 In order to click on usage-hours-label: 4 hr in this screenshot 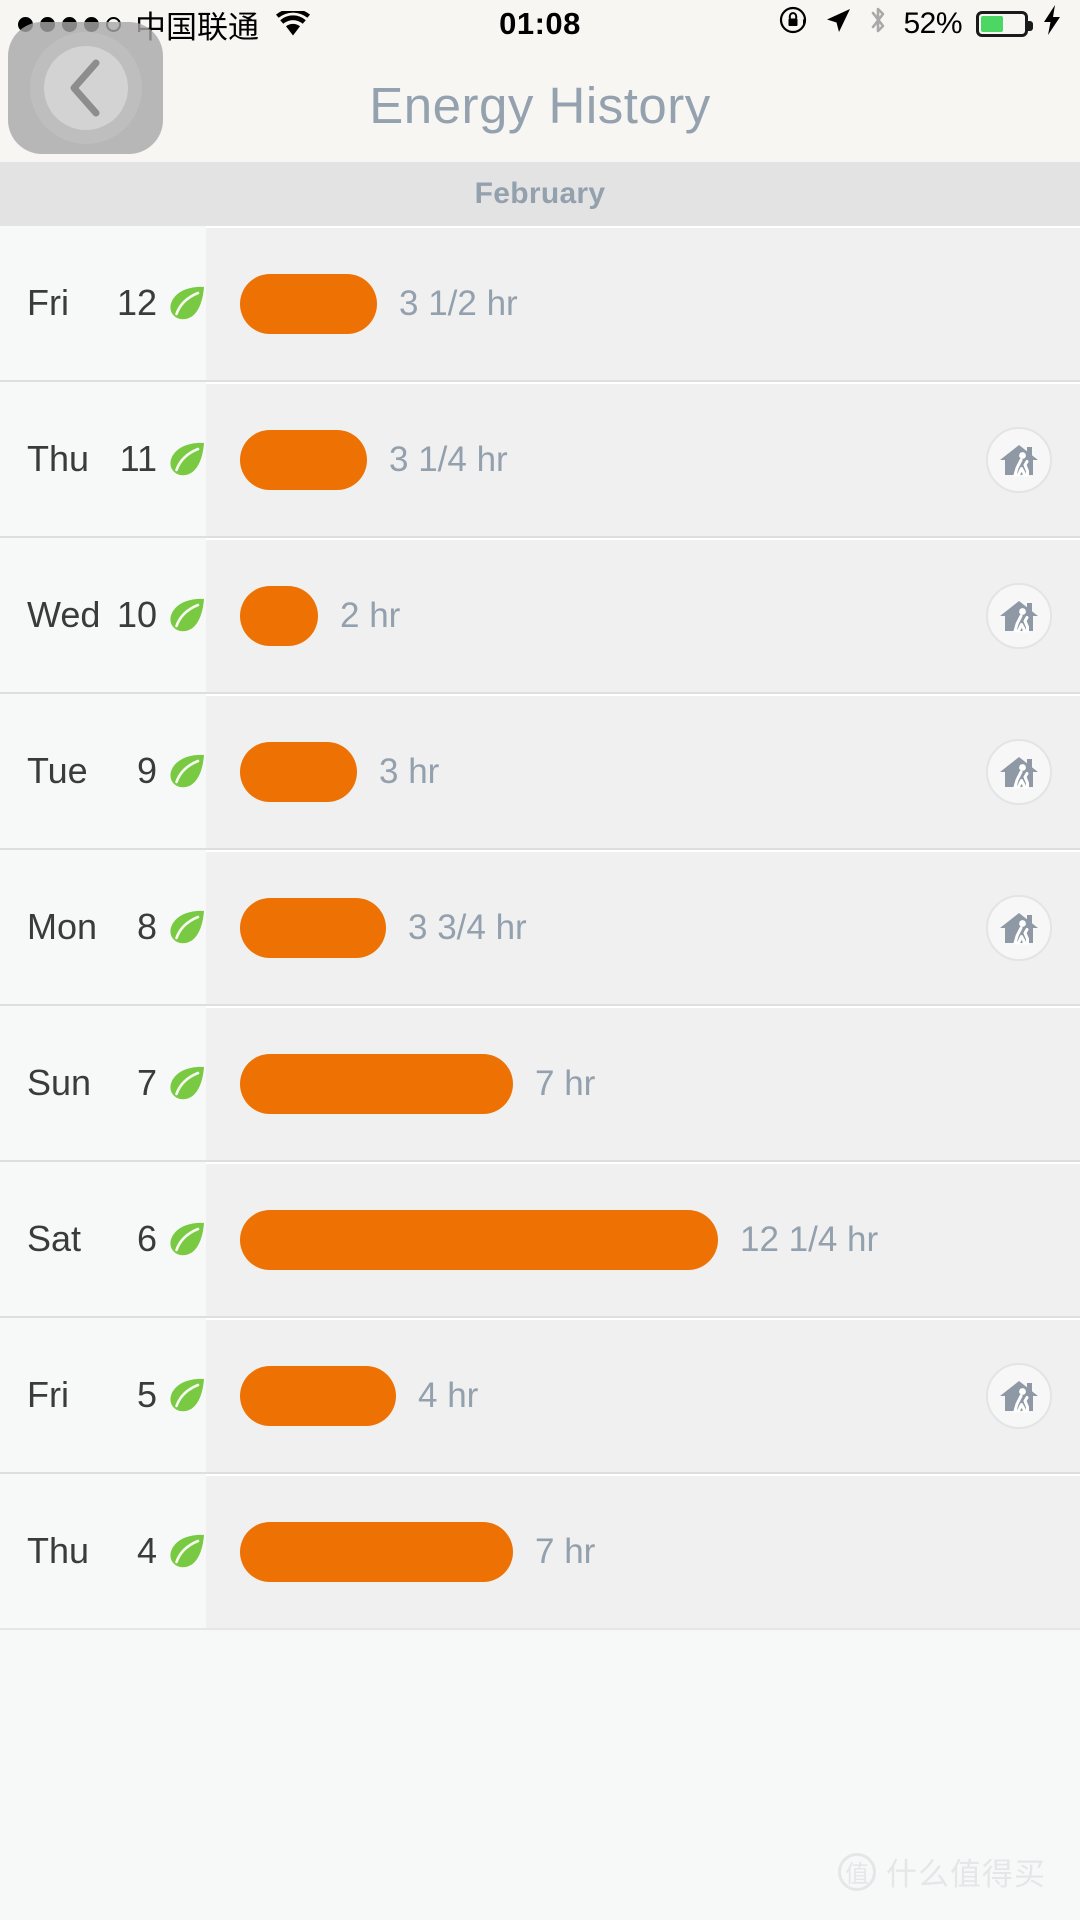, I will do `click(448, 1395)`.